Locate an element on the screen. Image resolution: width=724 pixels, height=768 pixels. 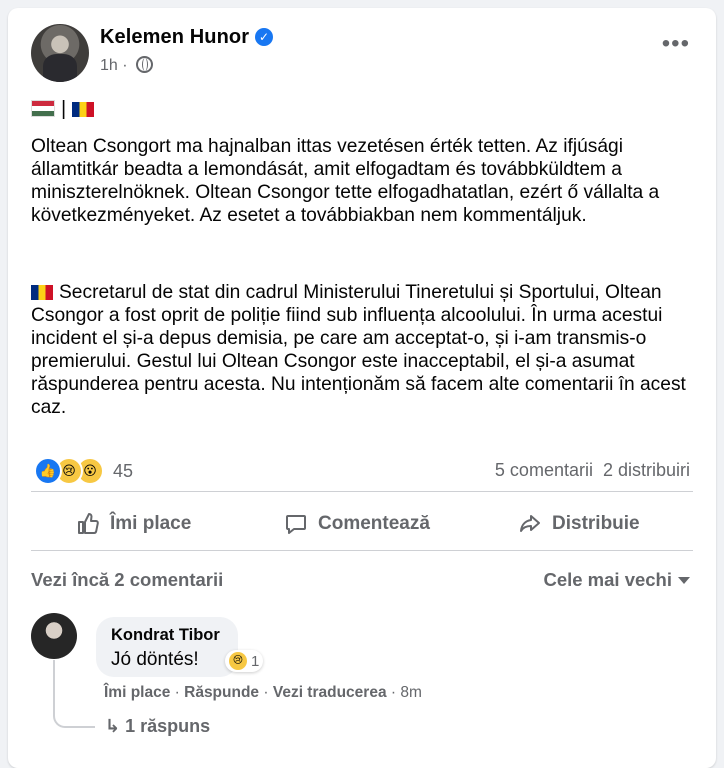
reaction-count: 45 is located at coordinates (123, 470).